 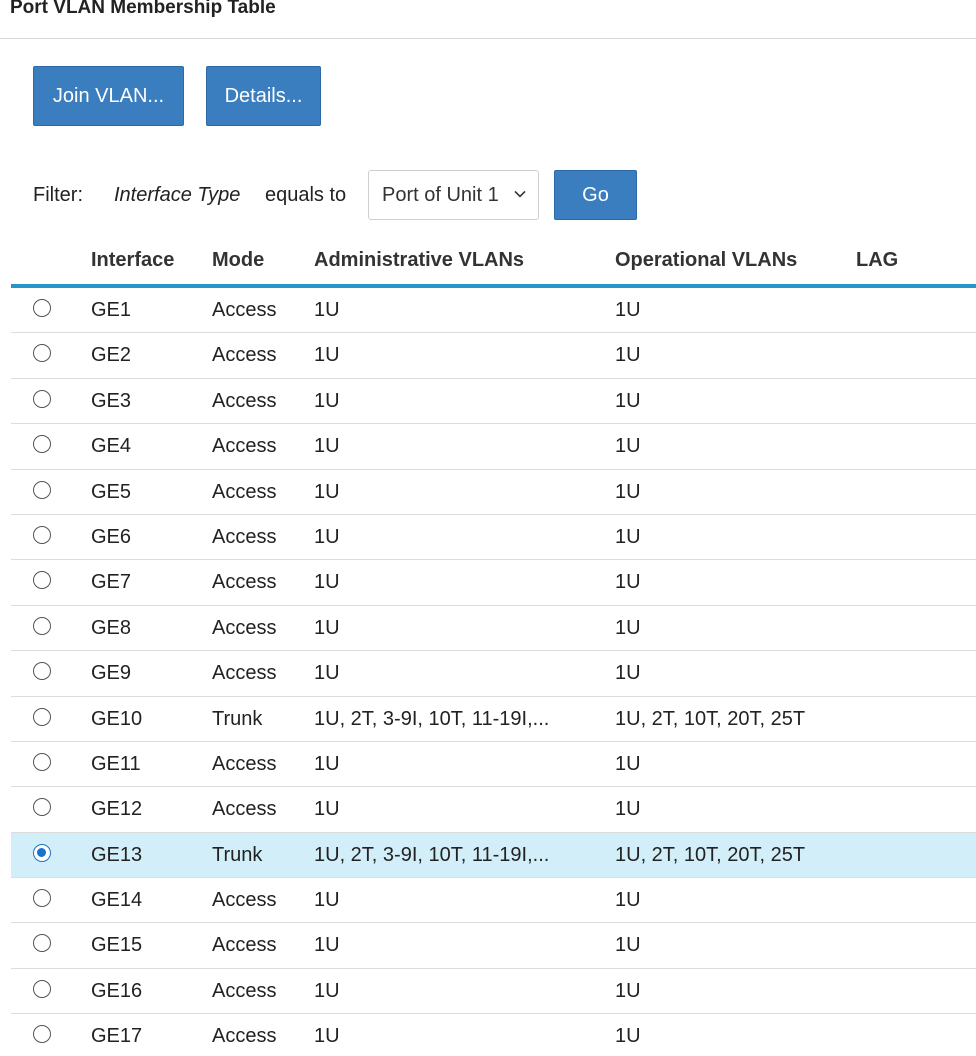 I want to click on chevron-down-icon, so click(x=520, y=194).